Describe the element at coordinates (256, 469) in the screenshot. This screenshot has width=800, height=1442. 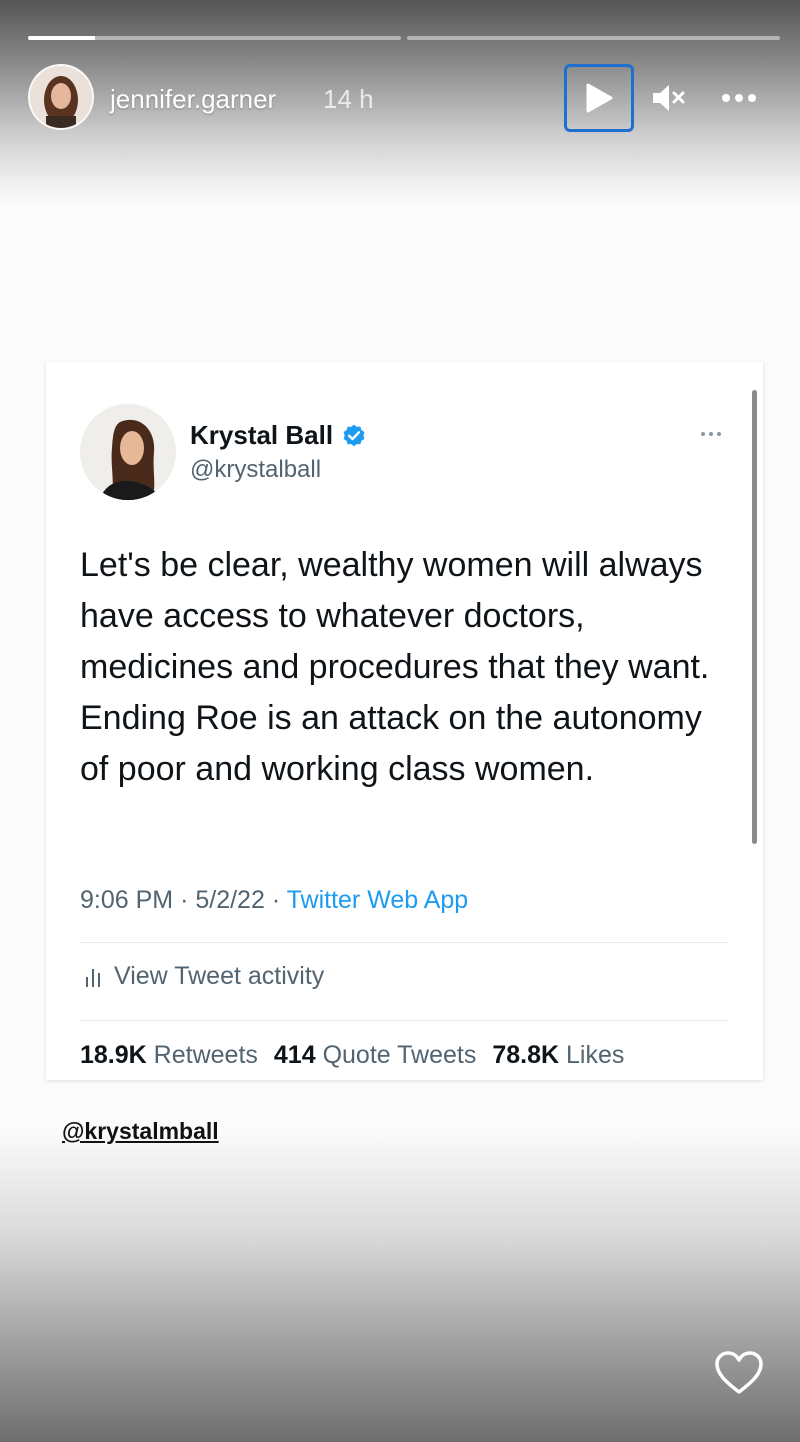
I see `tweet-author-handle: @krystalball` at that location.